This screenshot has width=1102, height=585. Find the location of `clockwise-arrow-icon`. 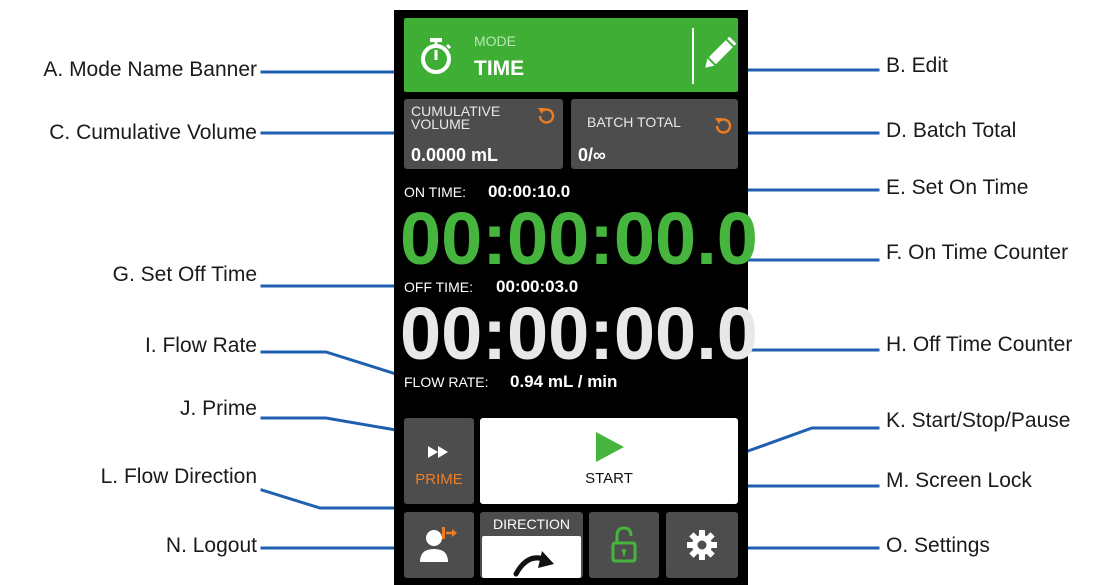

clockwise-arrow-icon is located at coordinates (533, 564).